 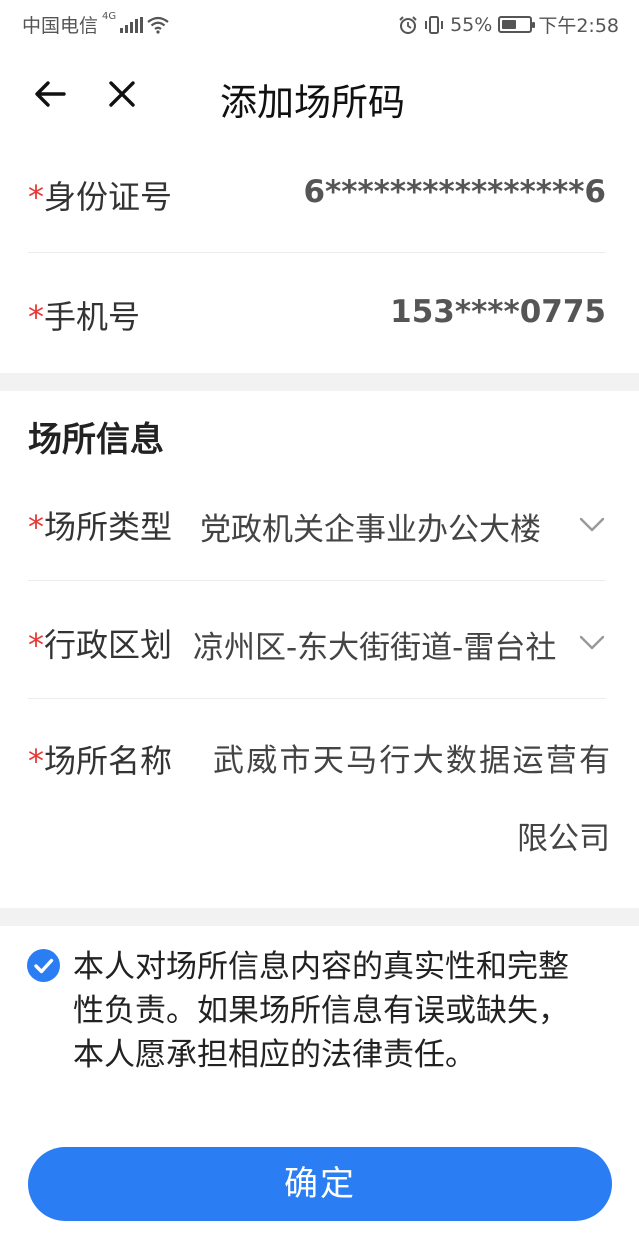 What do you see at coordinates (109, 16) in the screenshot?
I see `network-type-label: 4G` at bounding box center [109, 16].